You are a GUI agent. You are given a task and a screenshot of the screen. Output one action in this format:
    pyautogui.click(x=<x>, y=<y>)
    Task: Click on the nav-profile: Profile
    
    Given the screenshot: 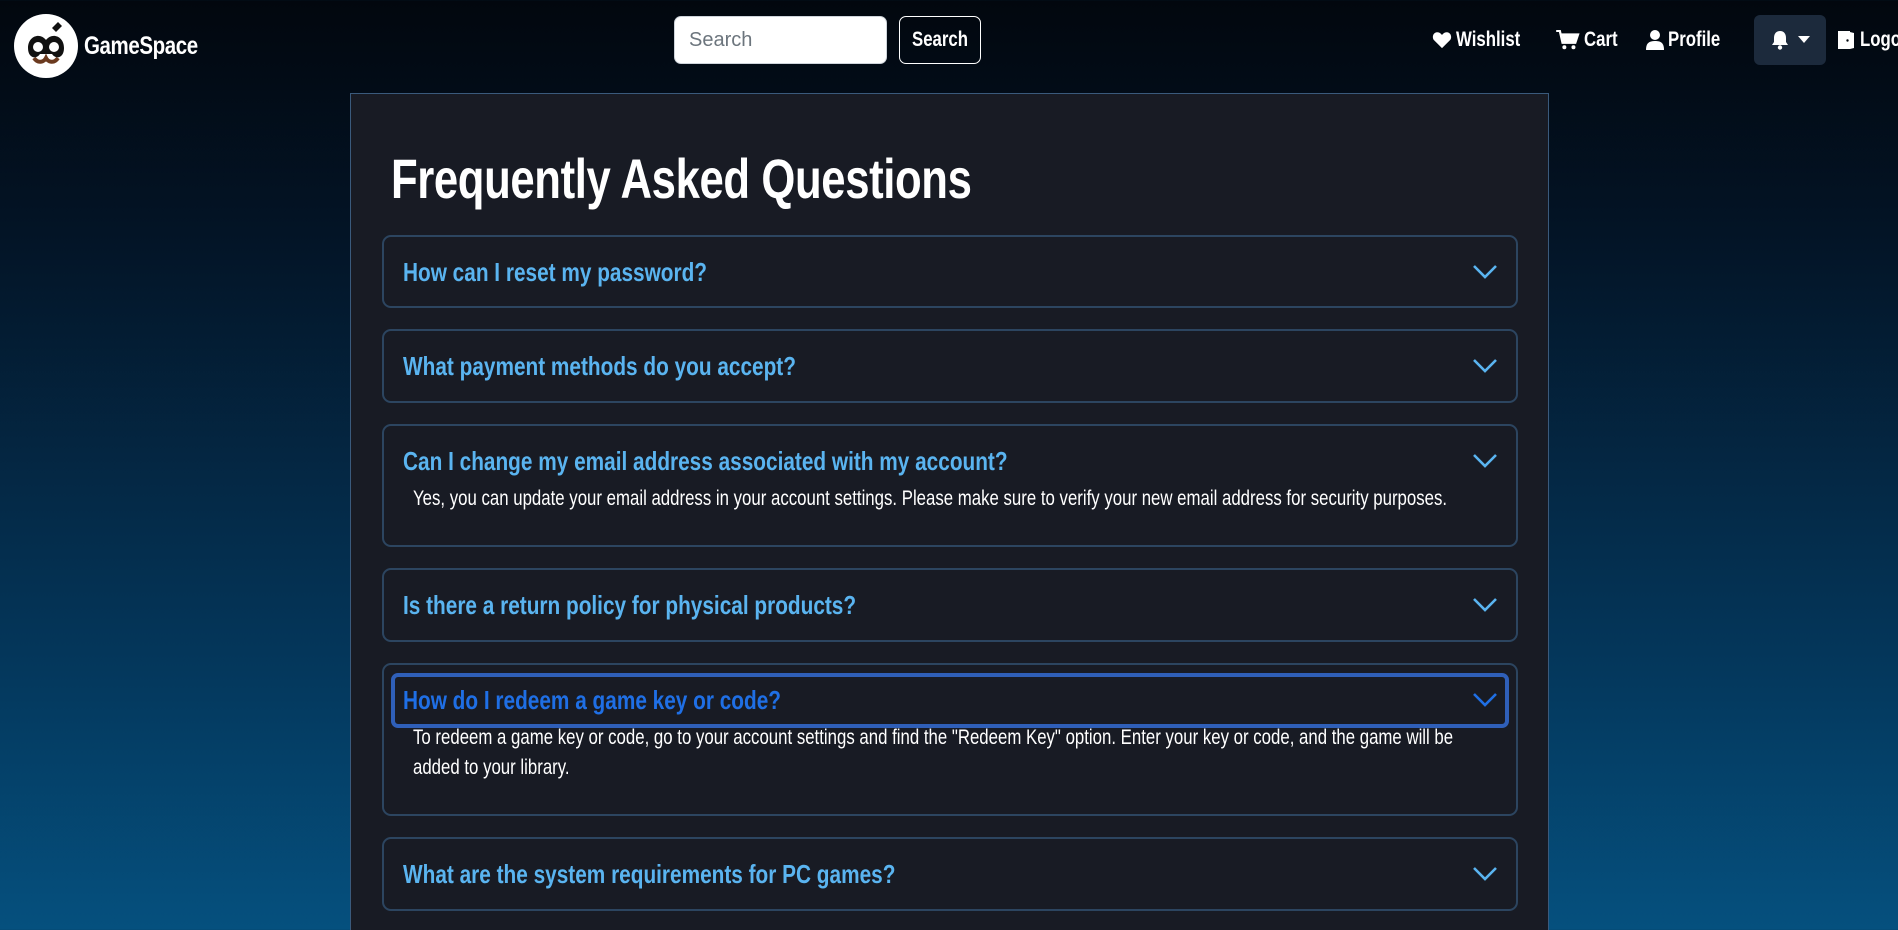 What is the action you would take?
    pyautogui.click(x=1689, y=40)
    